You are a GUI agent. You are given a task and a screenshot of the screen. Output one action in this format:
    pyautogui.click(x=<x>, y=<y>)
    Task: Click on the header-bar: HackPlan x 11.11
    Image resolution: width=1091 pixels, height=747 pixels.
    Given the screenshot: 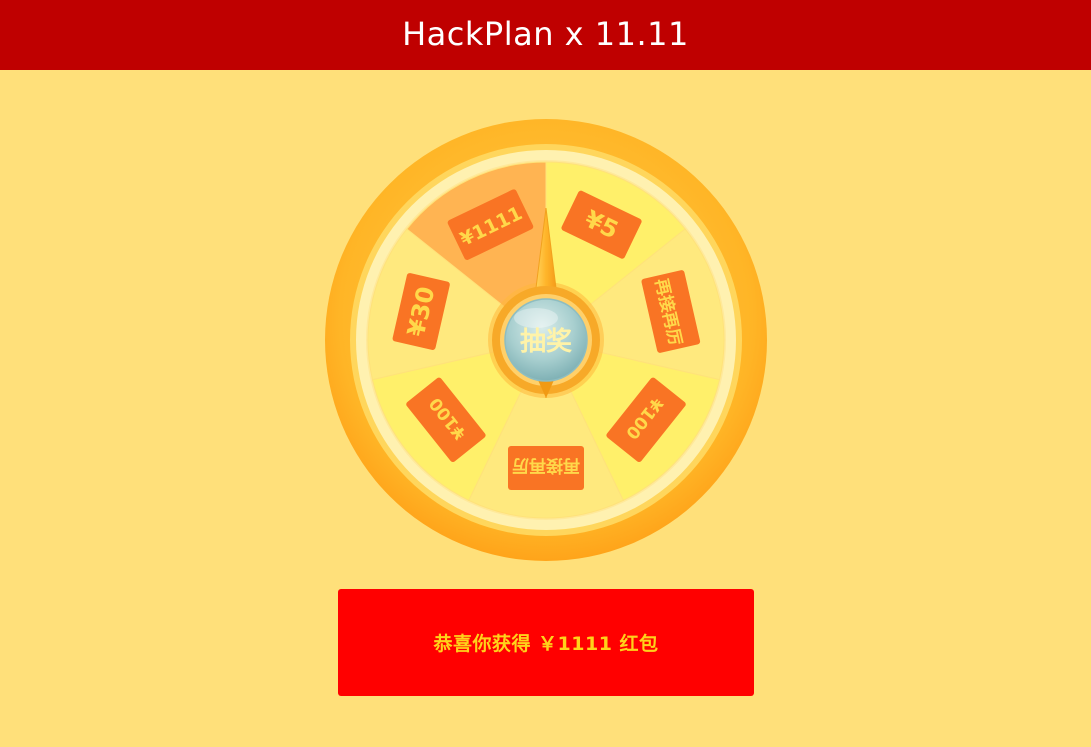 What is the action you would take?
    pyautogui.click(x=545, y=35)
    